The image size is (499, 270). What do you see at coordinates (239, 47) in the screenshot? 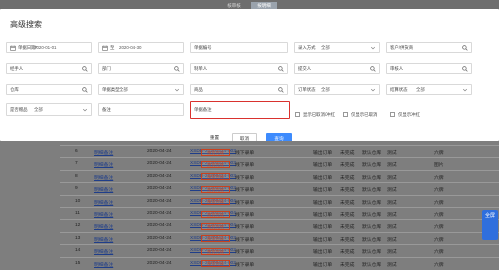
I see `search-field: 单据编号` at bounding box center [239, 47].